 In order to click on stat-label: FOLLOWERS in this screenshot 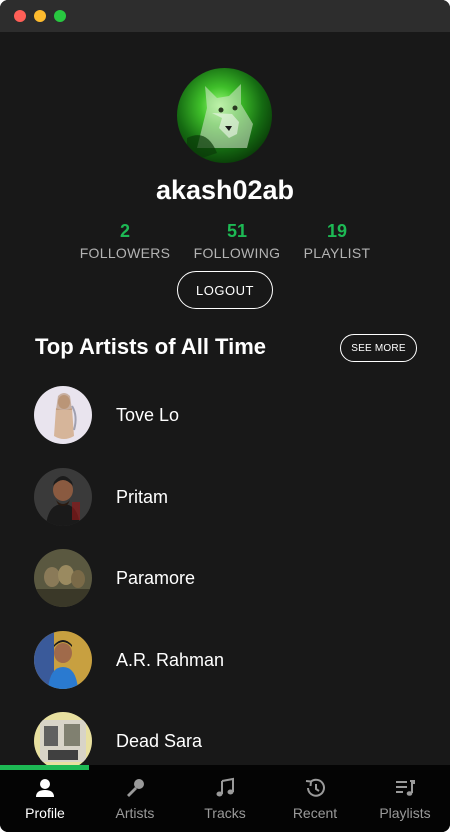, I will do `click(125, 253)`.